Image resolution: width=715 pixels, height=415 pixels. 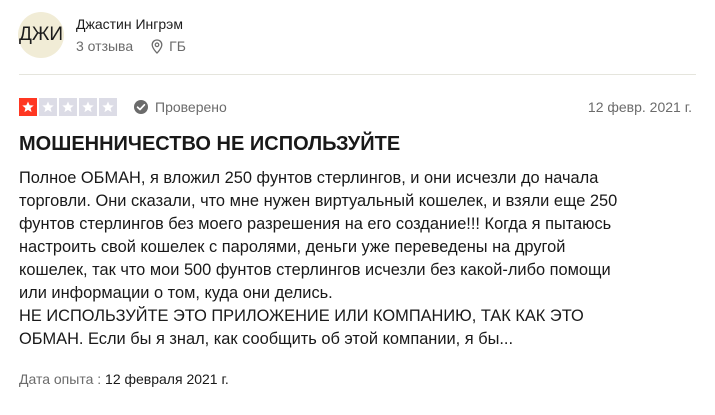 What do you see at coordinates (177, 46) in the screenshot?
I see `reviewer-country: ГБ` at bounding box center [177, 46].